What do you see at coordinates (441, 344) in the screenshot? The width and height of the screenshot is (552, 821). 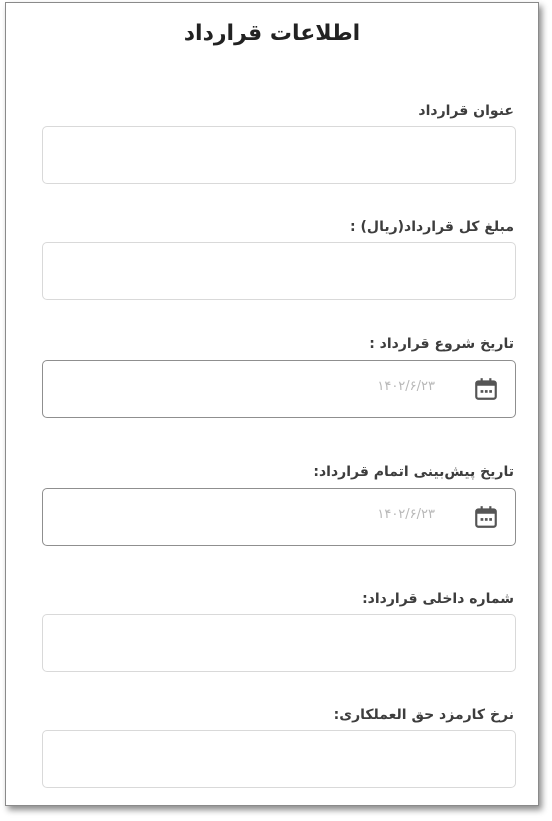 I see `start-date-label: تاریخ شروع قرارداد :` at bounding box center [441, 344].